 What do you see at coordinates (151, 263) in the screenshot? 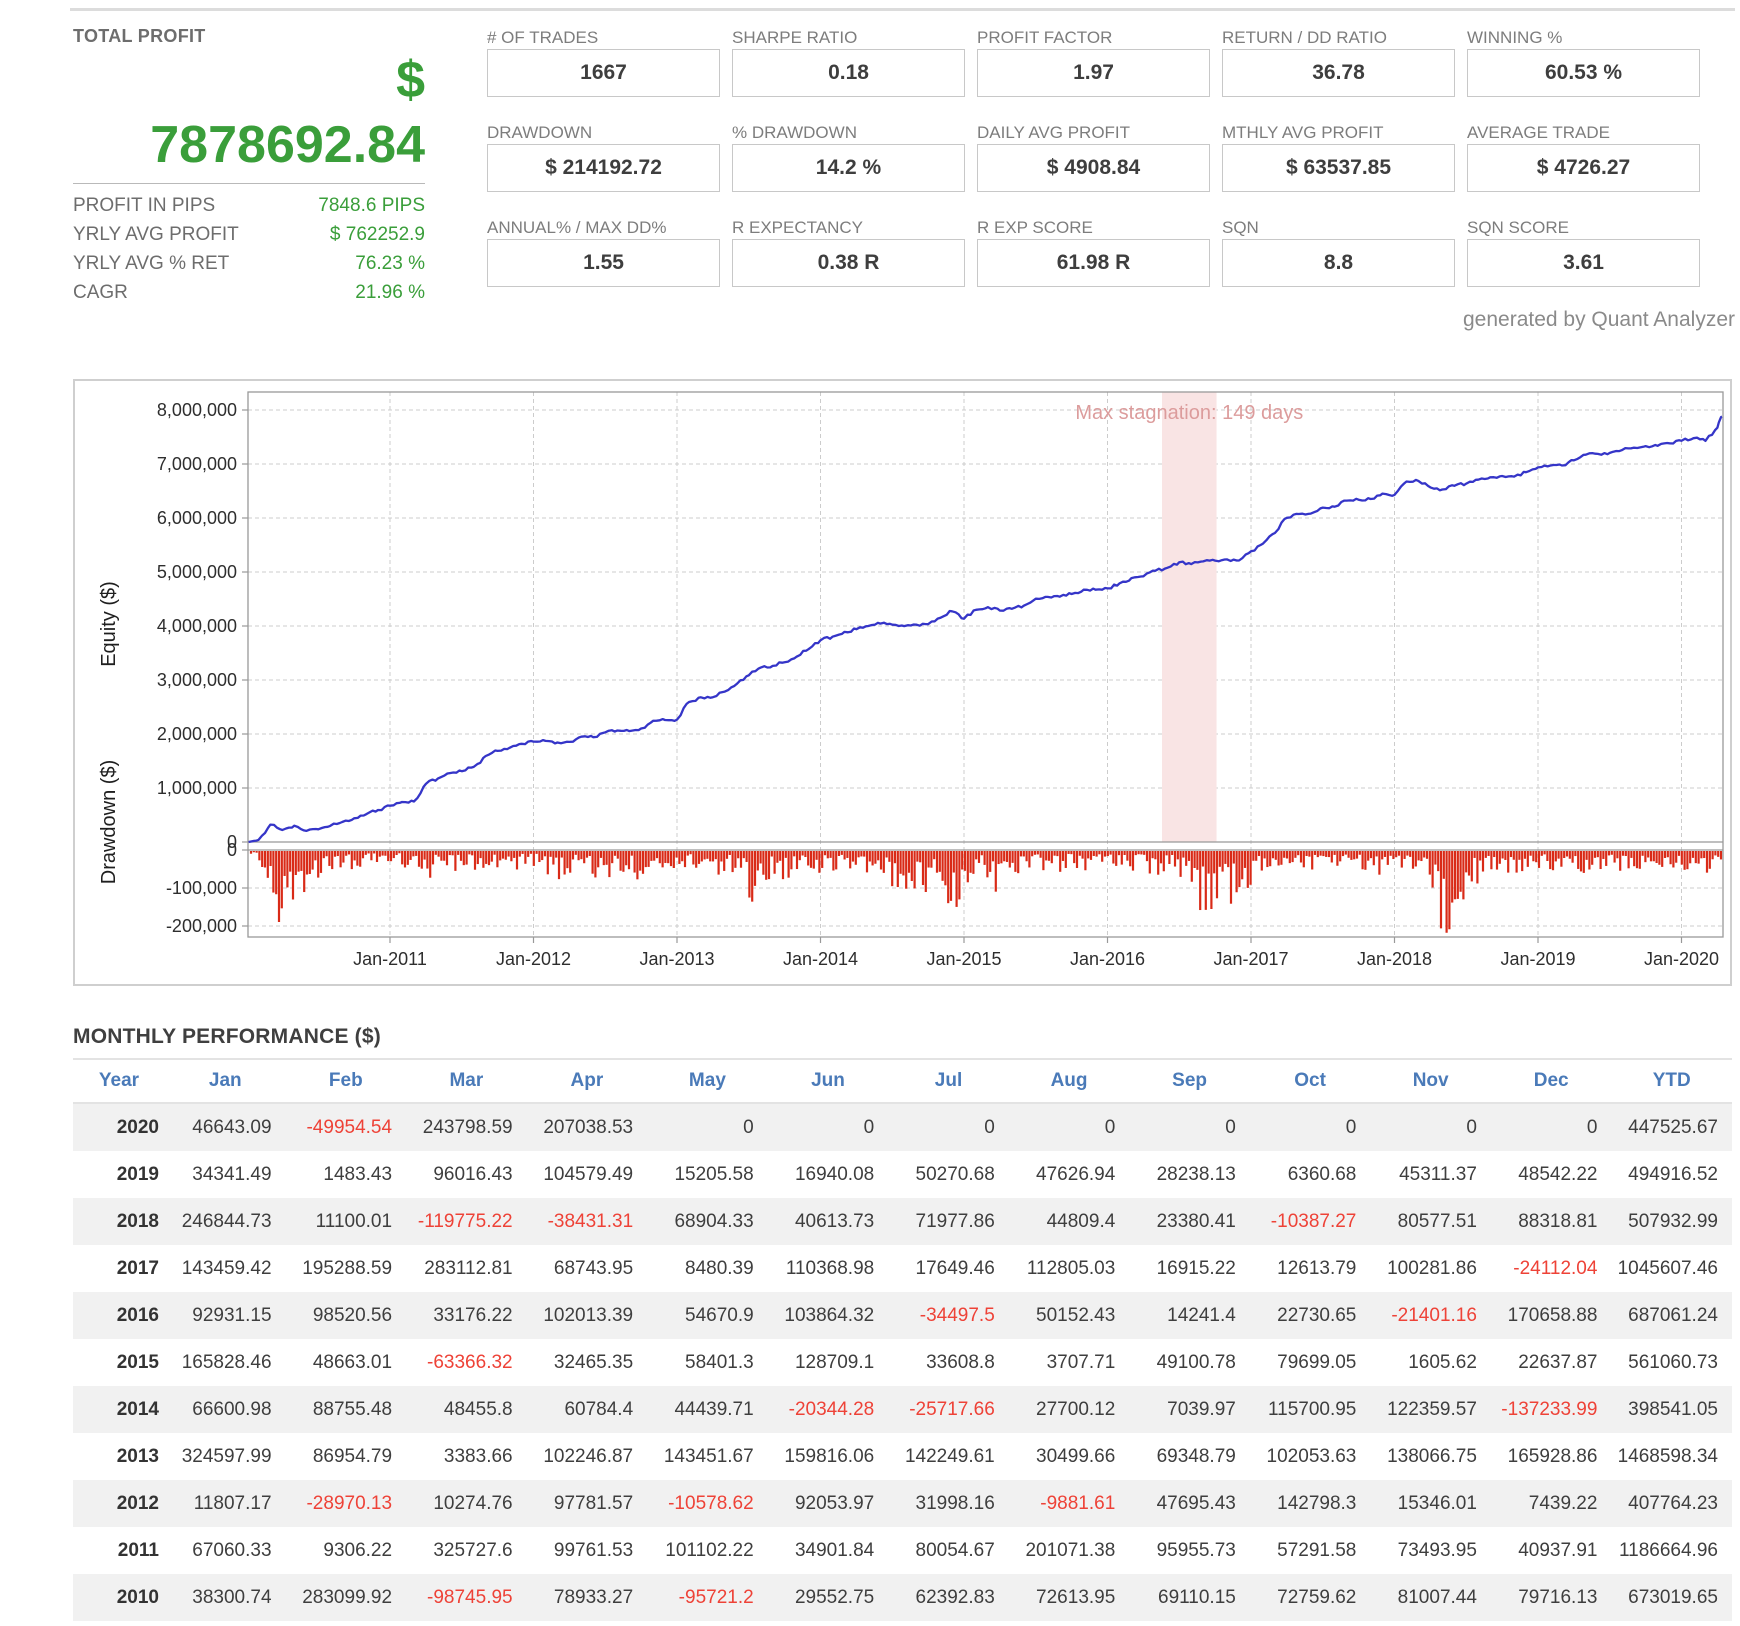
I see `yrly-avg-pct-ret-label: YRLY AVG % RET` at bounding box center [151, 263].